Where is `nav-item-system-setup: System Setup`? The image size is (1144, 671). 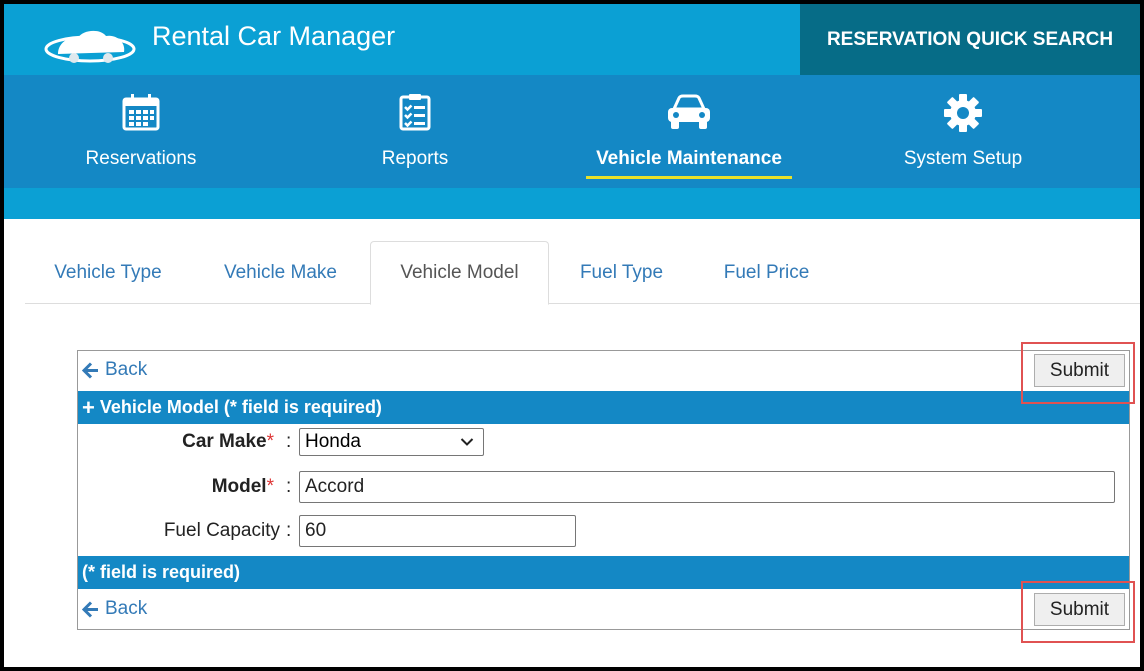
nav-item-system-setup: System Setup is located at coordinates (963, 131).